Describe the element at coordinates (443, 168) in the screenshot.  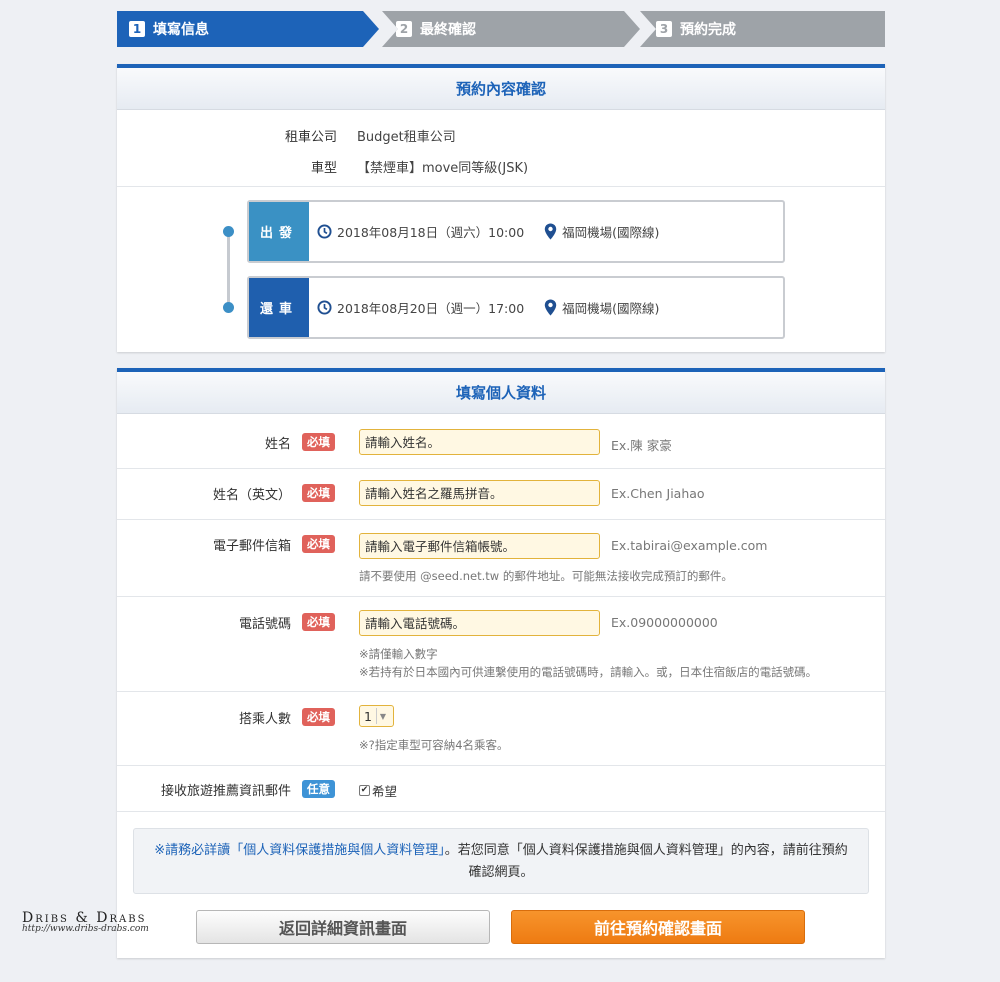
I see `car-value: 【禁煙車】move同等級(JSK)` at that location.